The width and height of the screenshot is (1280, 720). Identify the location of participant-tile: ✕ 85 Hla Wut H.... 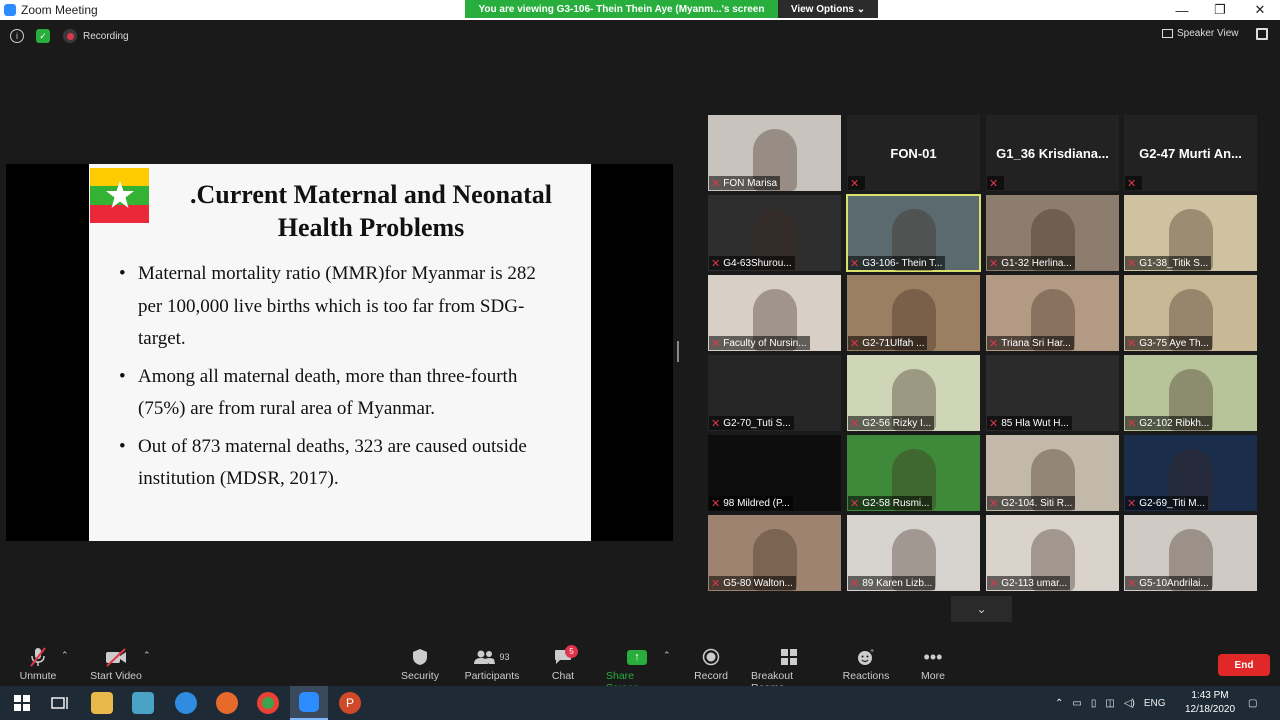
(1052, 393).